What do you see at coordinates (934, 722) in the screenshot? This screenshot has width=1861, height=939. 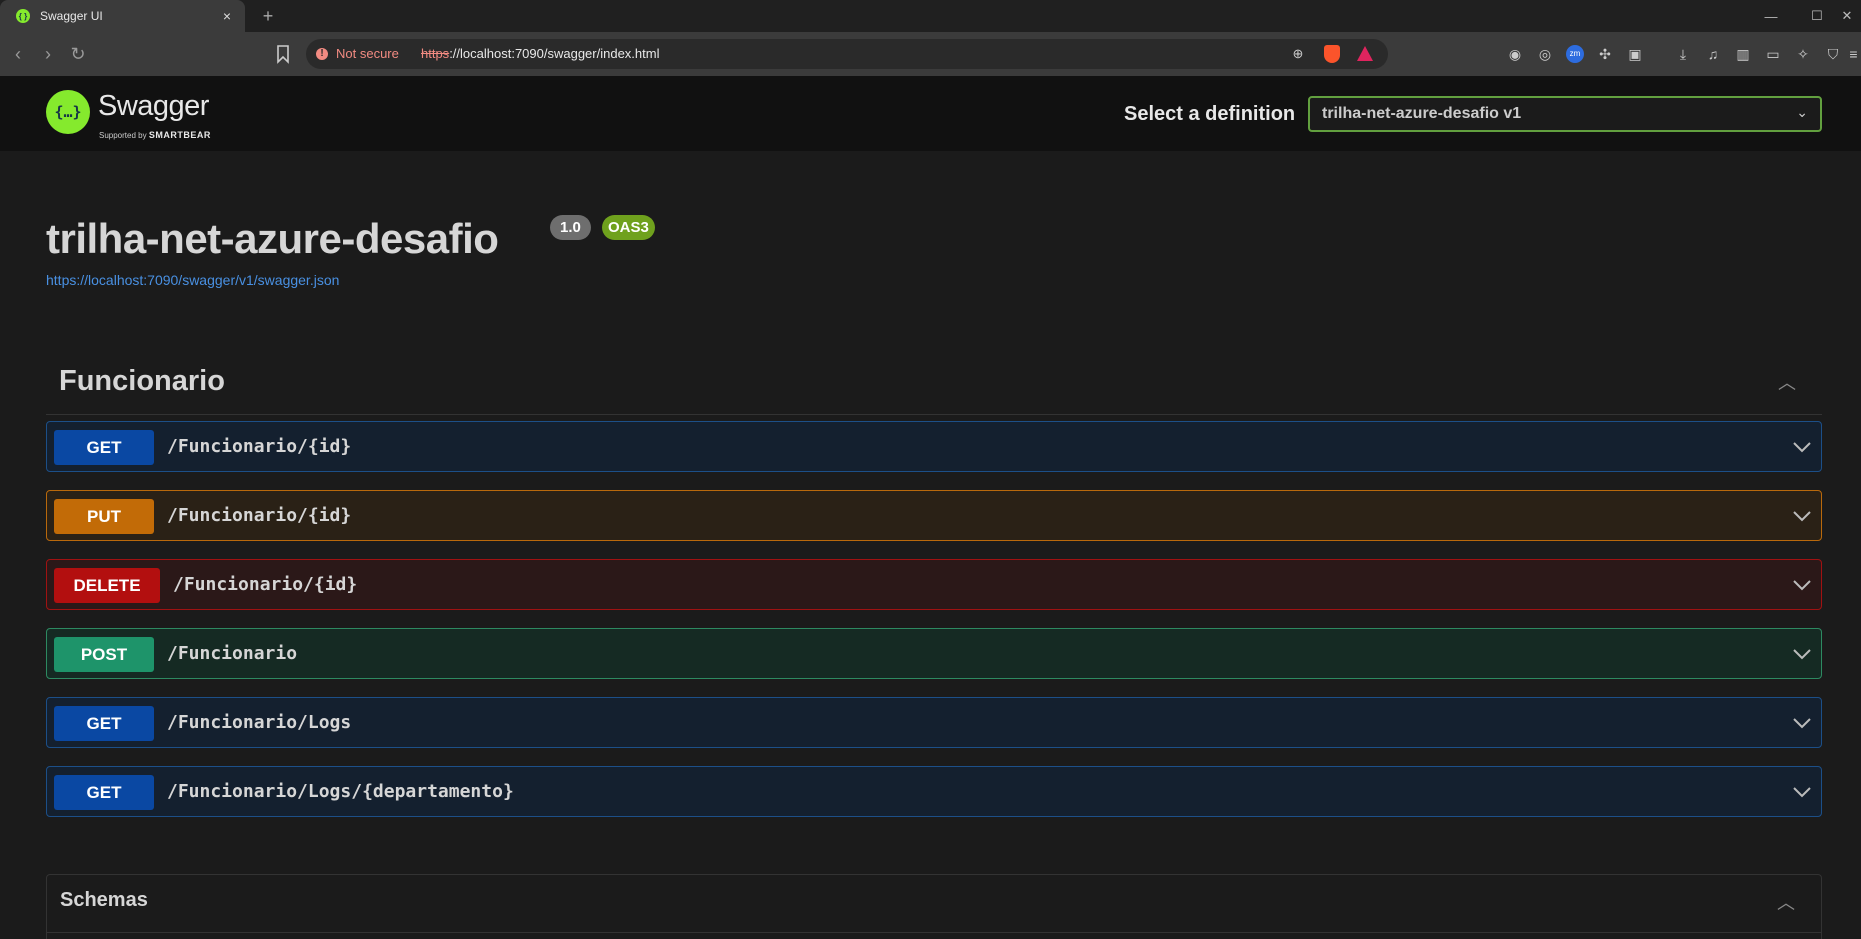 I see `operation-get-funcionario-logs: GET /Funcionario/Logs` at bounding box center [934, 722].